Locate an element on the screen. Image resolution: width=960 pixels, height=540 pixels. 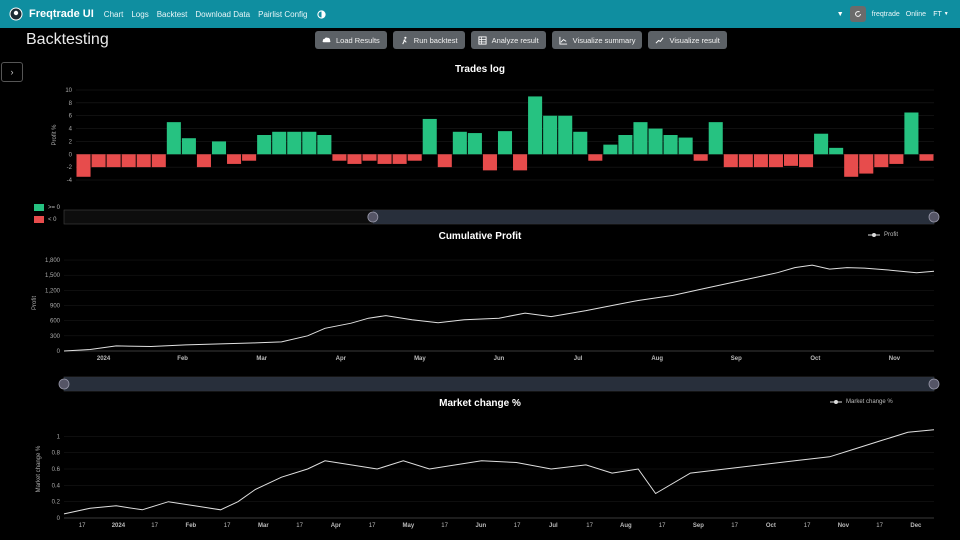
bot-select-chevron-icon: ▼ is located at coordinates (840, 14).